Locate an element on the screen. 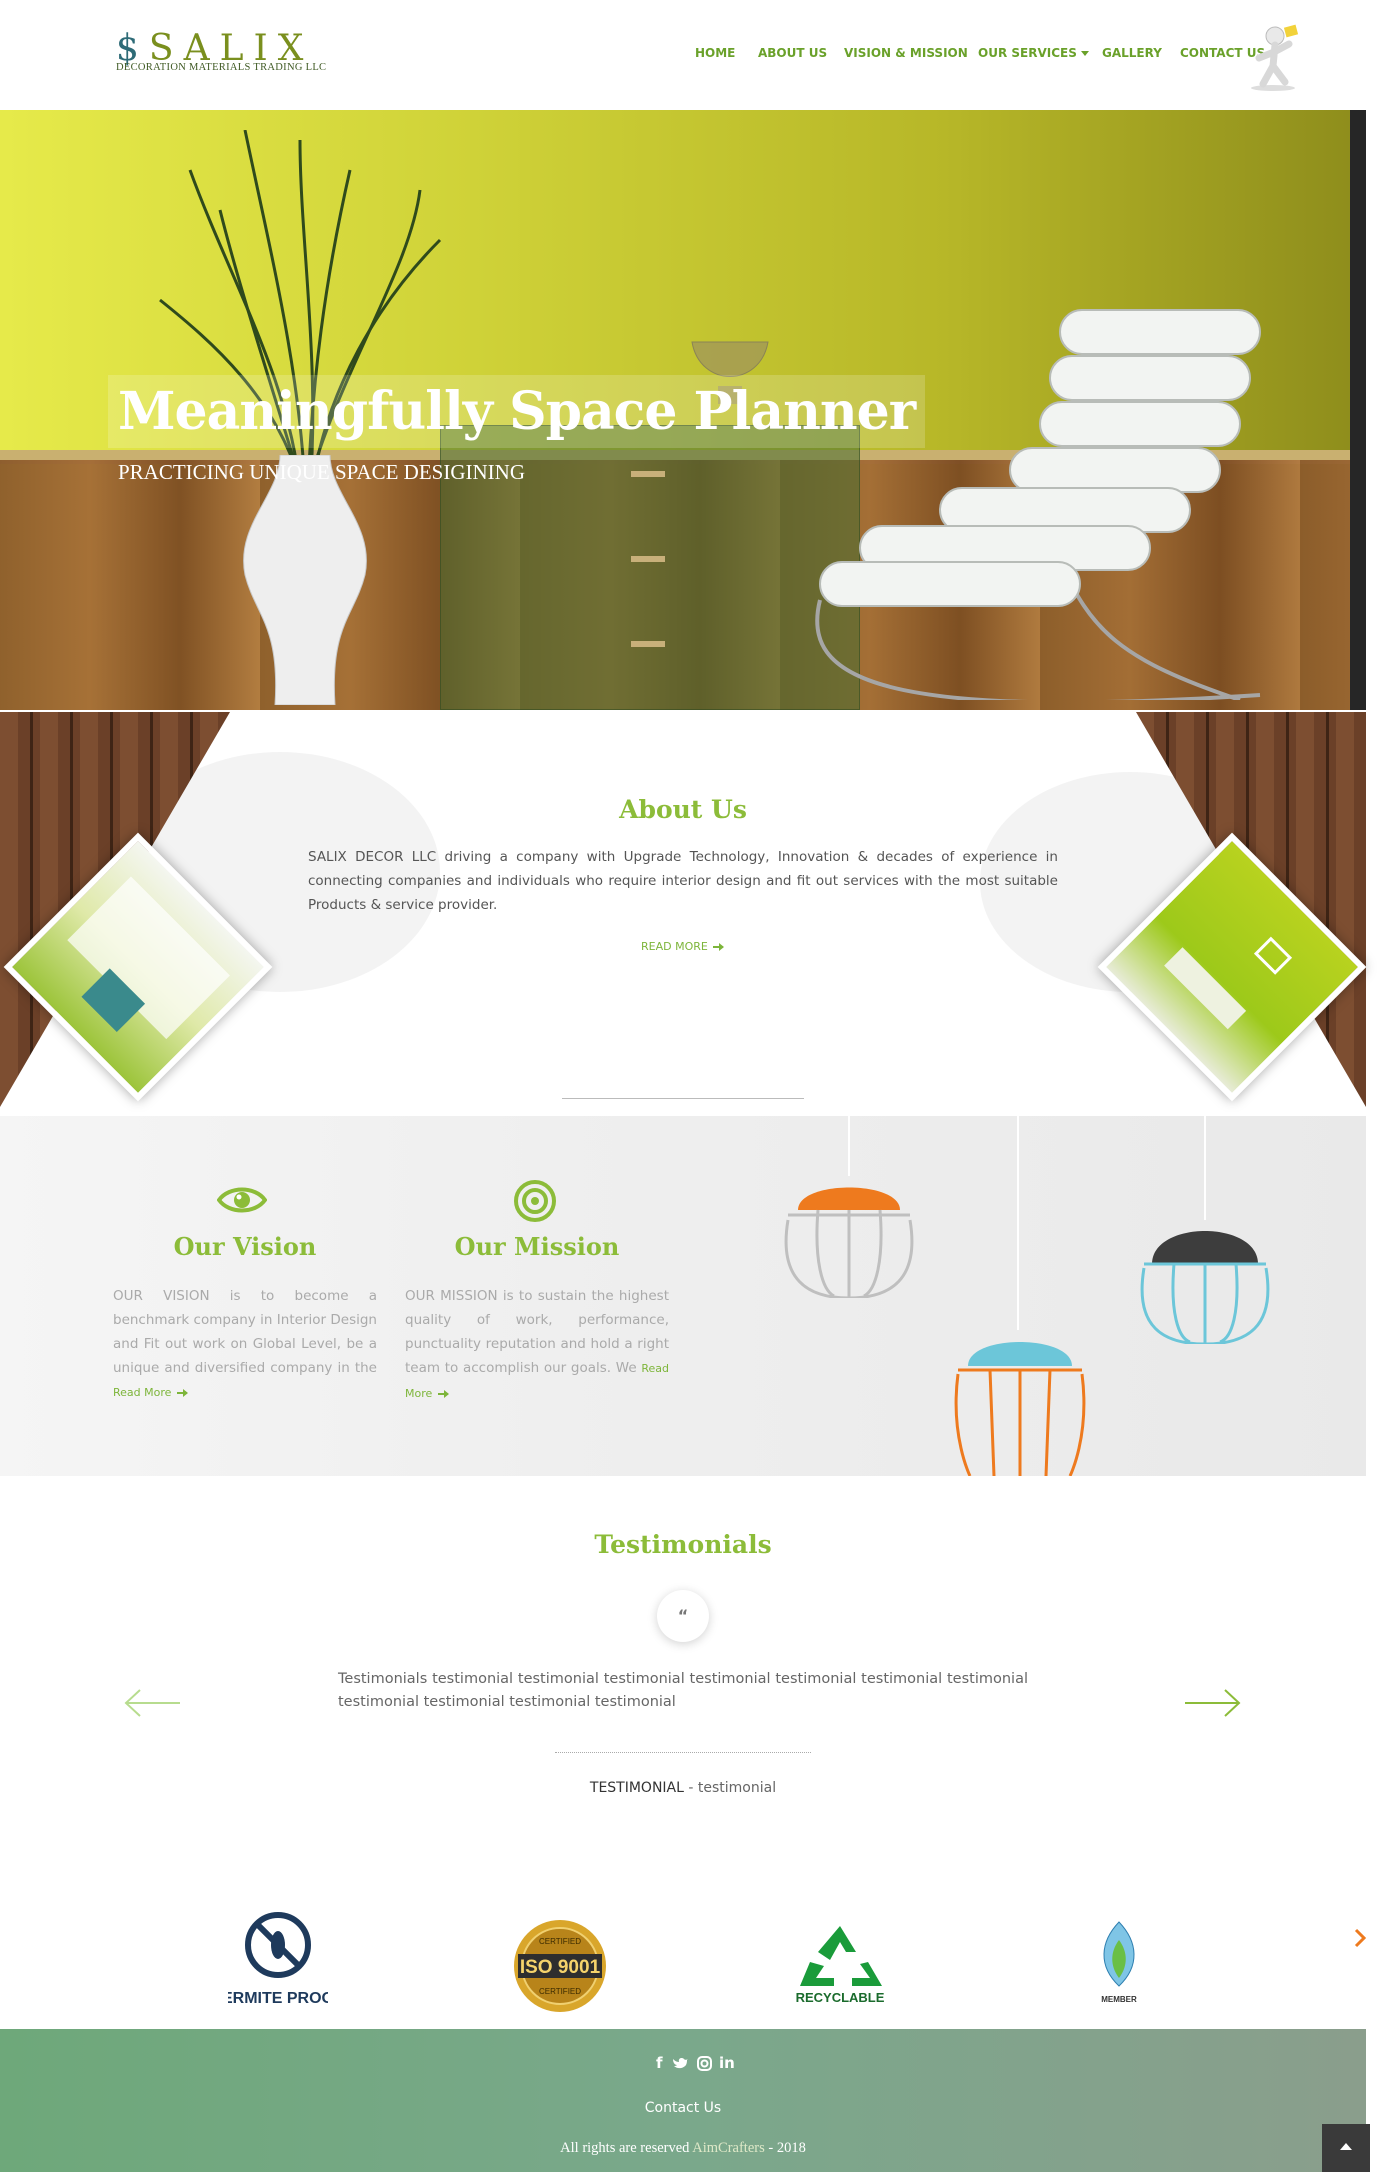  testimonial-author: TESTIMONIAL - testimonial is located at coordinates (683, 1788).